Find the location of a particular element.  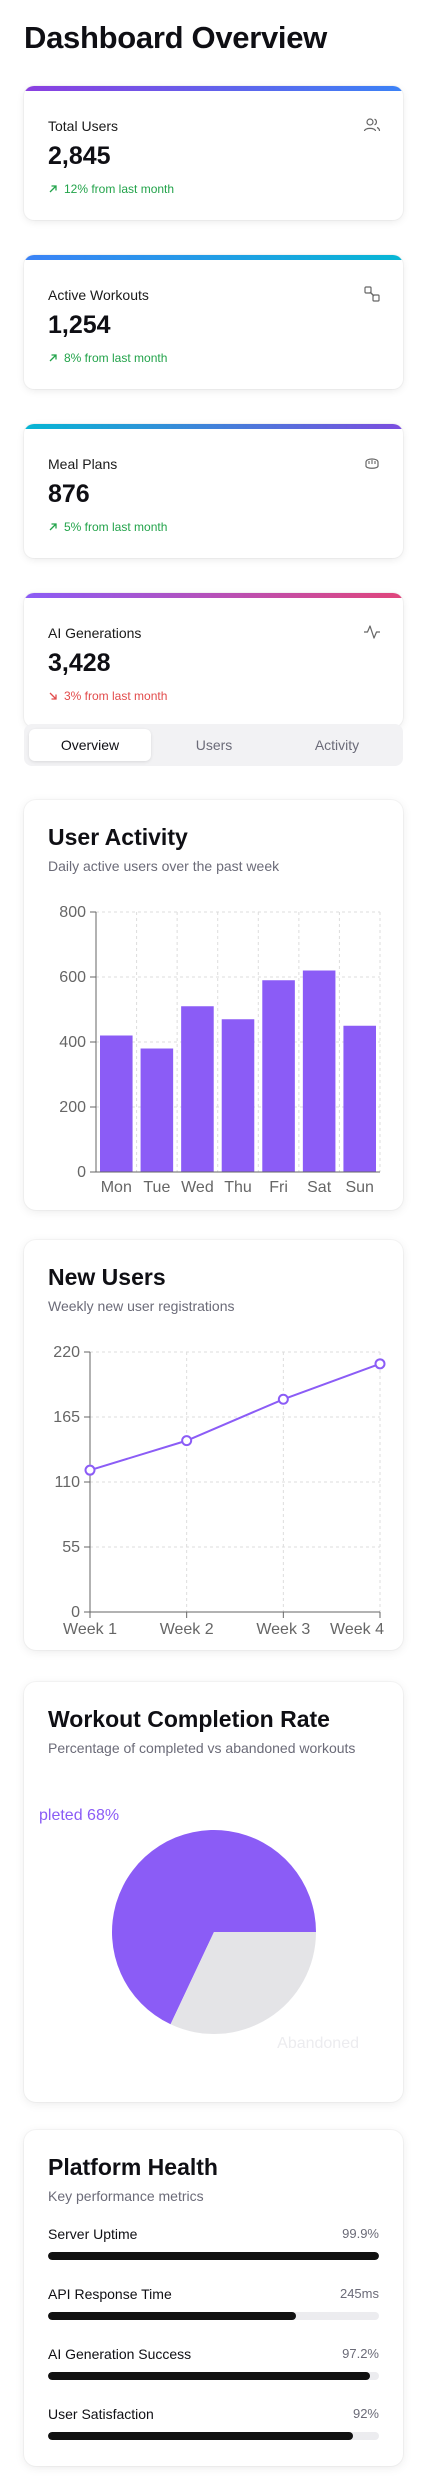

metric-value: 245ms is located at coordinates (359, 2293).